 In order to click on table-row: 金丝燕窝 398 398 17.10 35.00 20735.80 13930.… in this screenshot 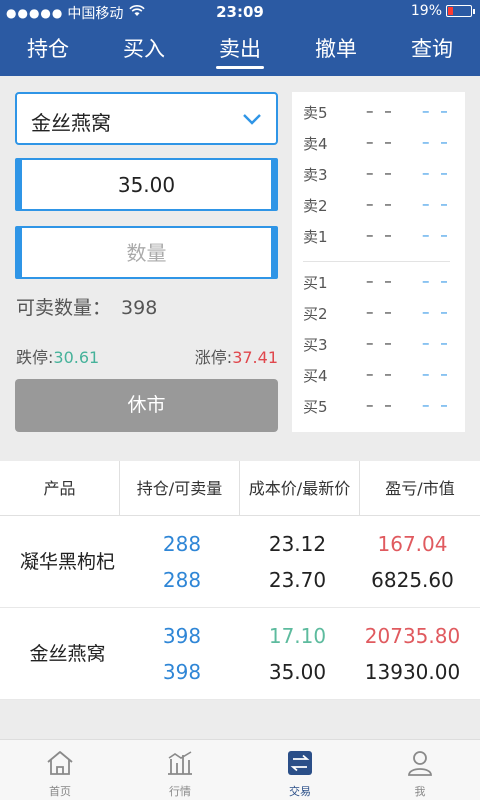, I will do `click(240, 654)`.